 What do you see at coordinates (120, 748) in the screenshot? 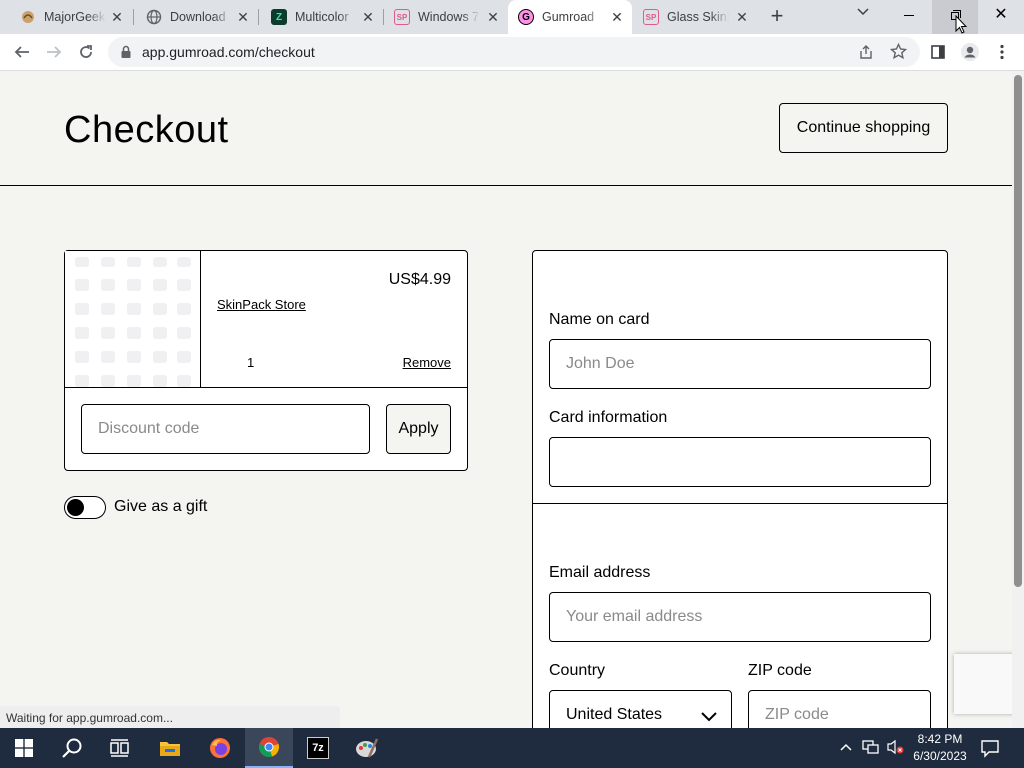
I see `task-view-icon` at bounding box center [120, 748].